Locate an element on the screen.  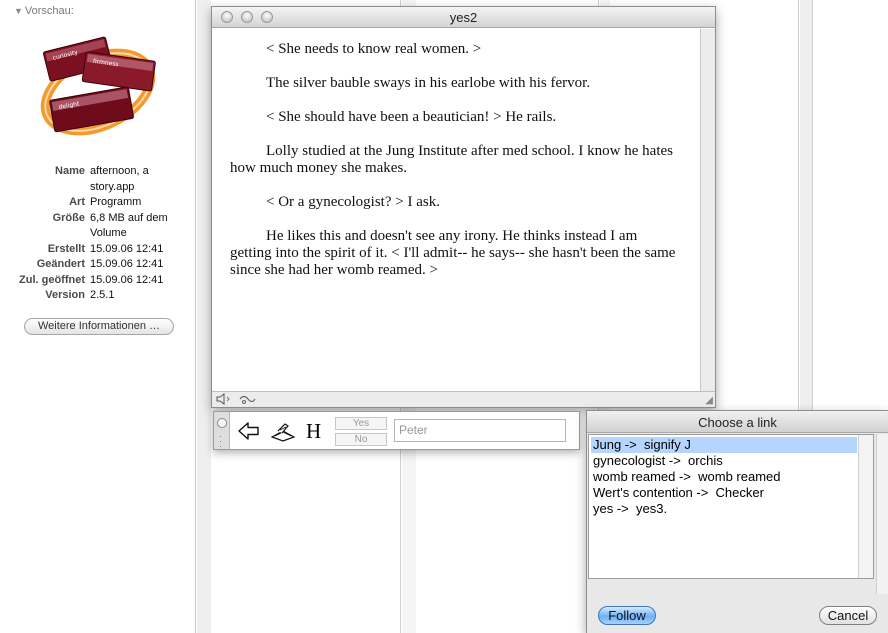
palette-handle: · · · is located at coordinates (222, 431).